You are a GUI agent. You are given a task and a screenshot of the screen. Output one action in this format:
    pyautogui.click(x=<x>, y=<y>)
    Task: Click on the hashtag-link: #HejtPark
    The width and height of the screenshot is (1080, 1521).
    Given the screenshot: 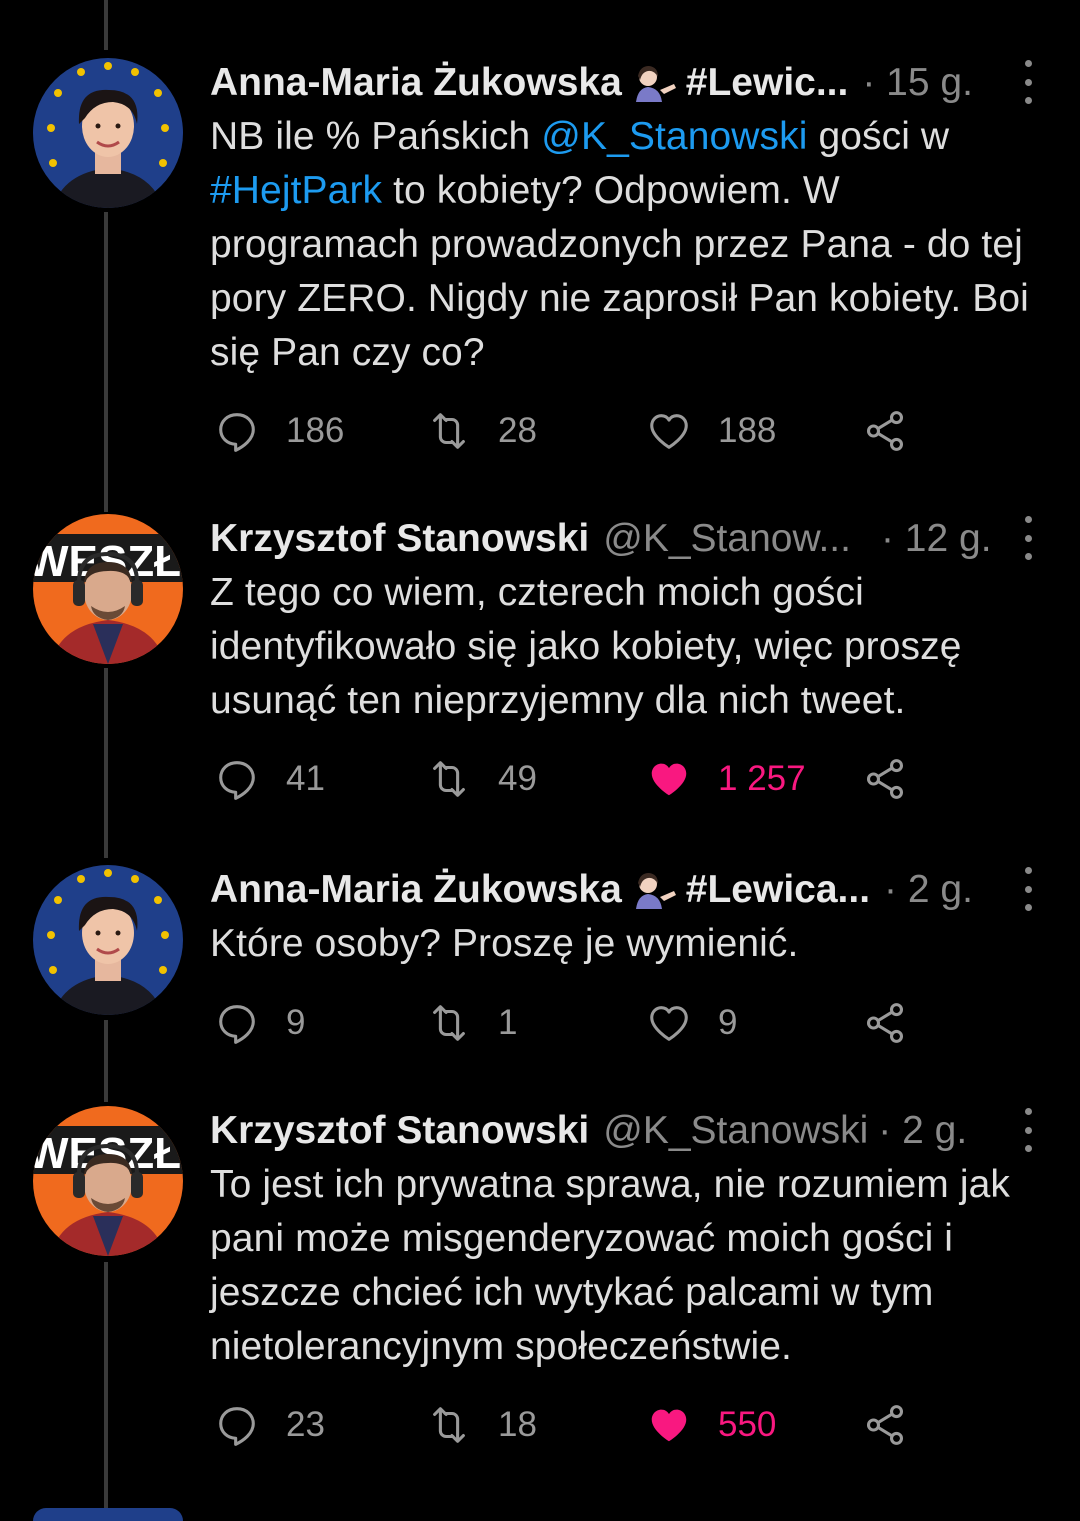 What is the action you would take?
    pyautogui.click(x=296, y=190)
    